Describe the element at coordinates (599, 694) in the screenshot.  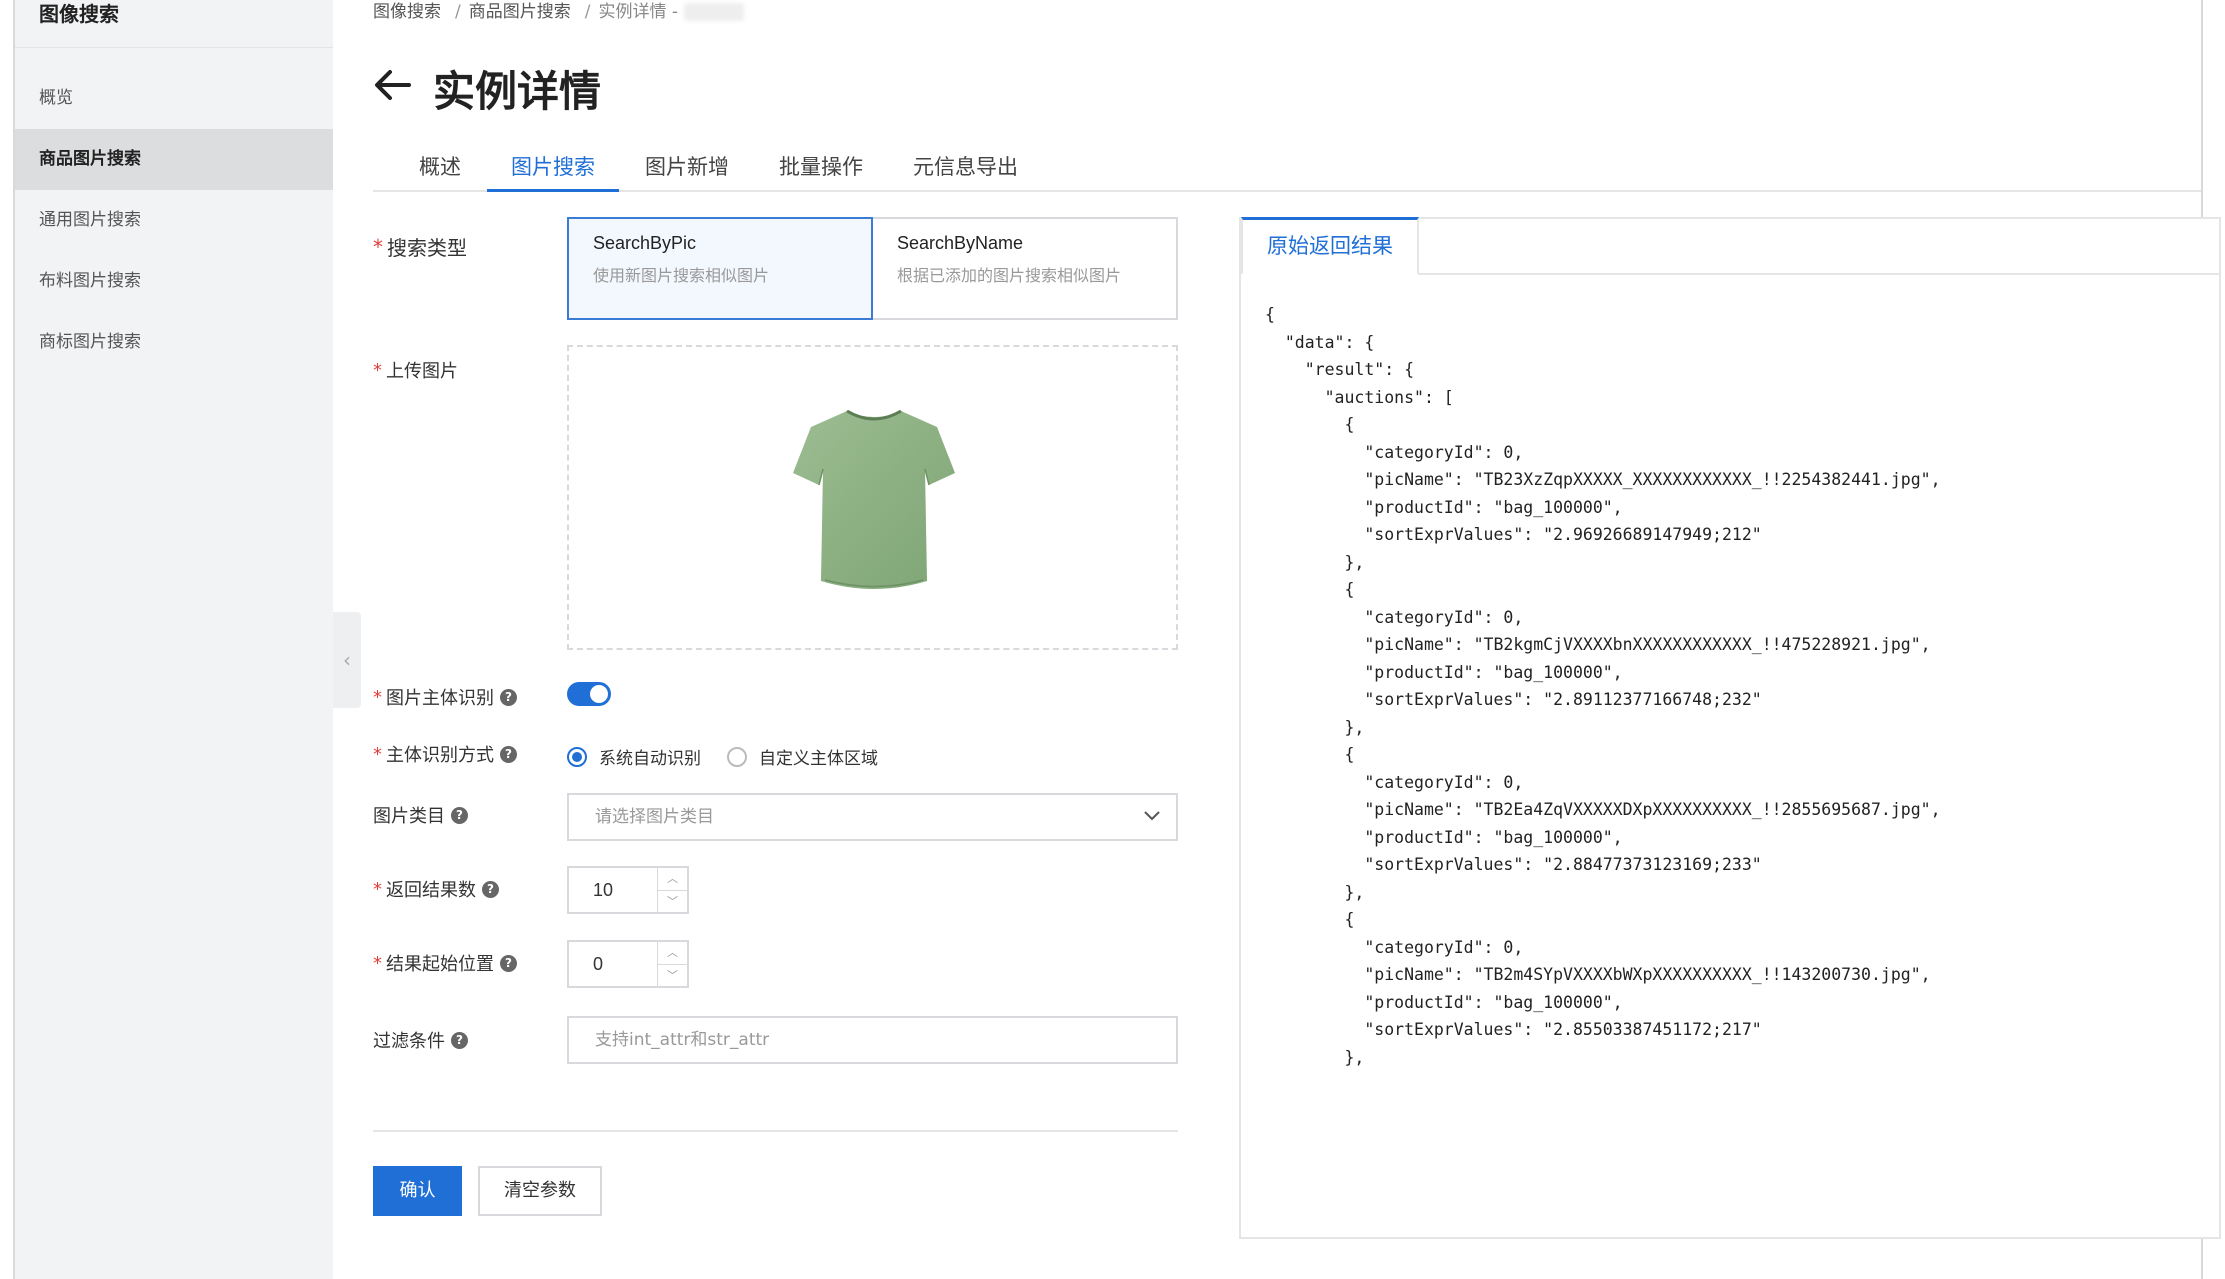
I see `toggle-knob` at that location.